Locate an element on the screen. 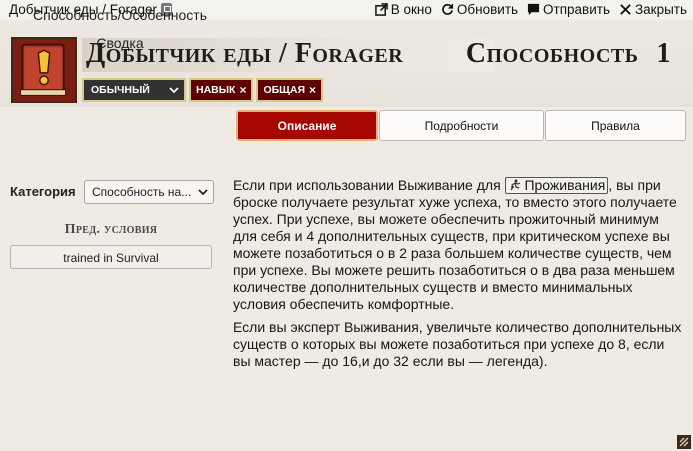  trait-tag-general: общая × is located at coordinates (290, 90).